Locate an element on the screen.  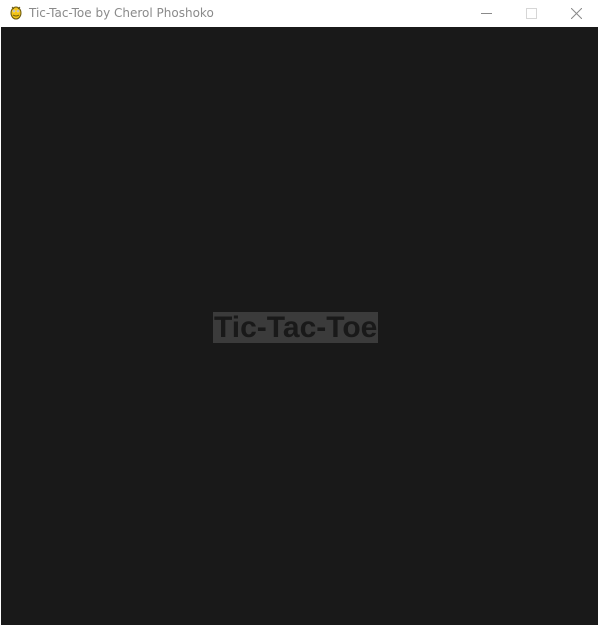
maximize-icon is located at coordinates (531, 13).